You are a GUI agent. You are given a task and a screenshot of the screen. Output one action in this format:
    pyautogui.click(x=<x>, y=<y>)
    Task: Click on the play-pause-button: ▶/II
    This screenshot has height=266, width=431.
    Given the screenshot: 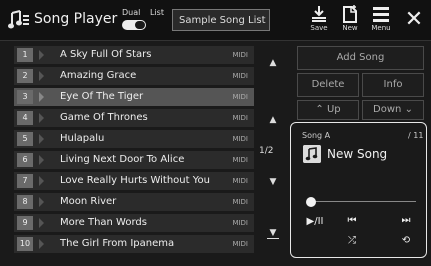 What is the action you would take?
    pyautogui.click(x=315, y=221)
    